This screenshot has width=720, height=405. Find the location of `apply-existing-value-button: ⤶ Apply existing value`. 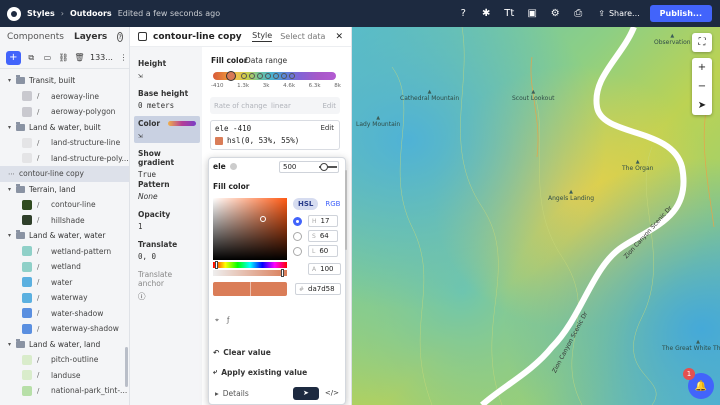

apply-existing-value-button: ⤶ Apply existing value is located at coordinates (260, 372).